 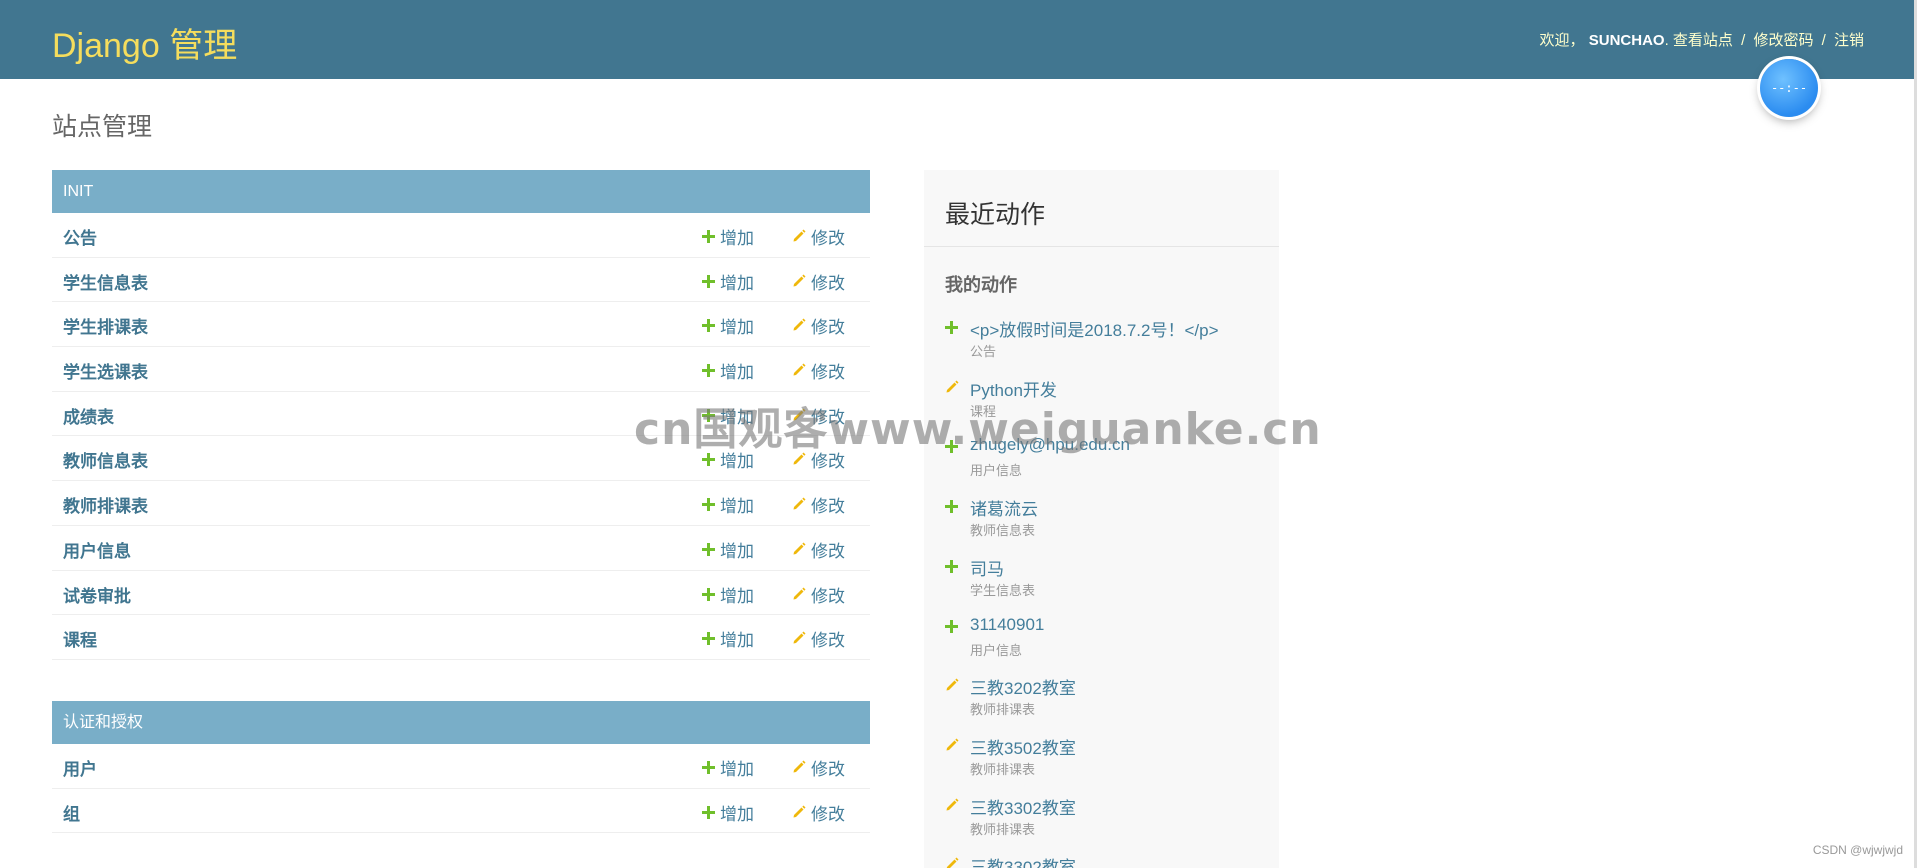 I want to click on module-auth: 认证和授权 用户 增加 修改组增加 修改, so click(x=461, y=767).